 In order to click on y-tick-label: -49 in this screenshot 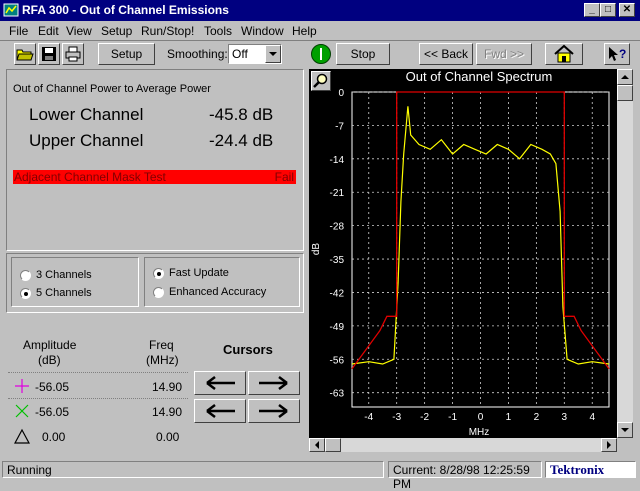, I will do `click(337, 327)`.